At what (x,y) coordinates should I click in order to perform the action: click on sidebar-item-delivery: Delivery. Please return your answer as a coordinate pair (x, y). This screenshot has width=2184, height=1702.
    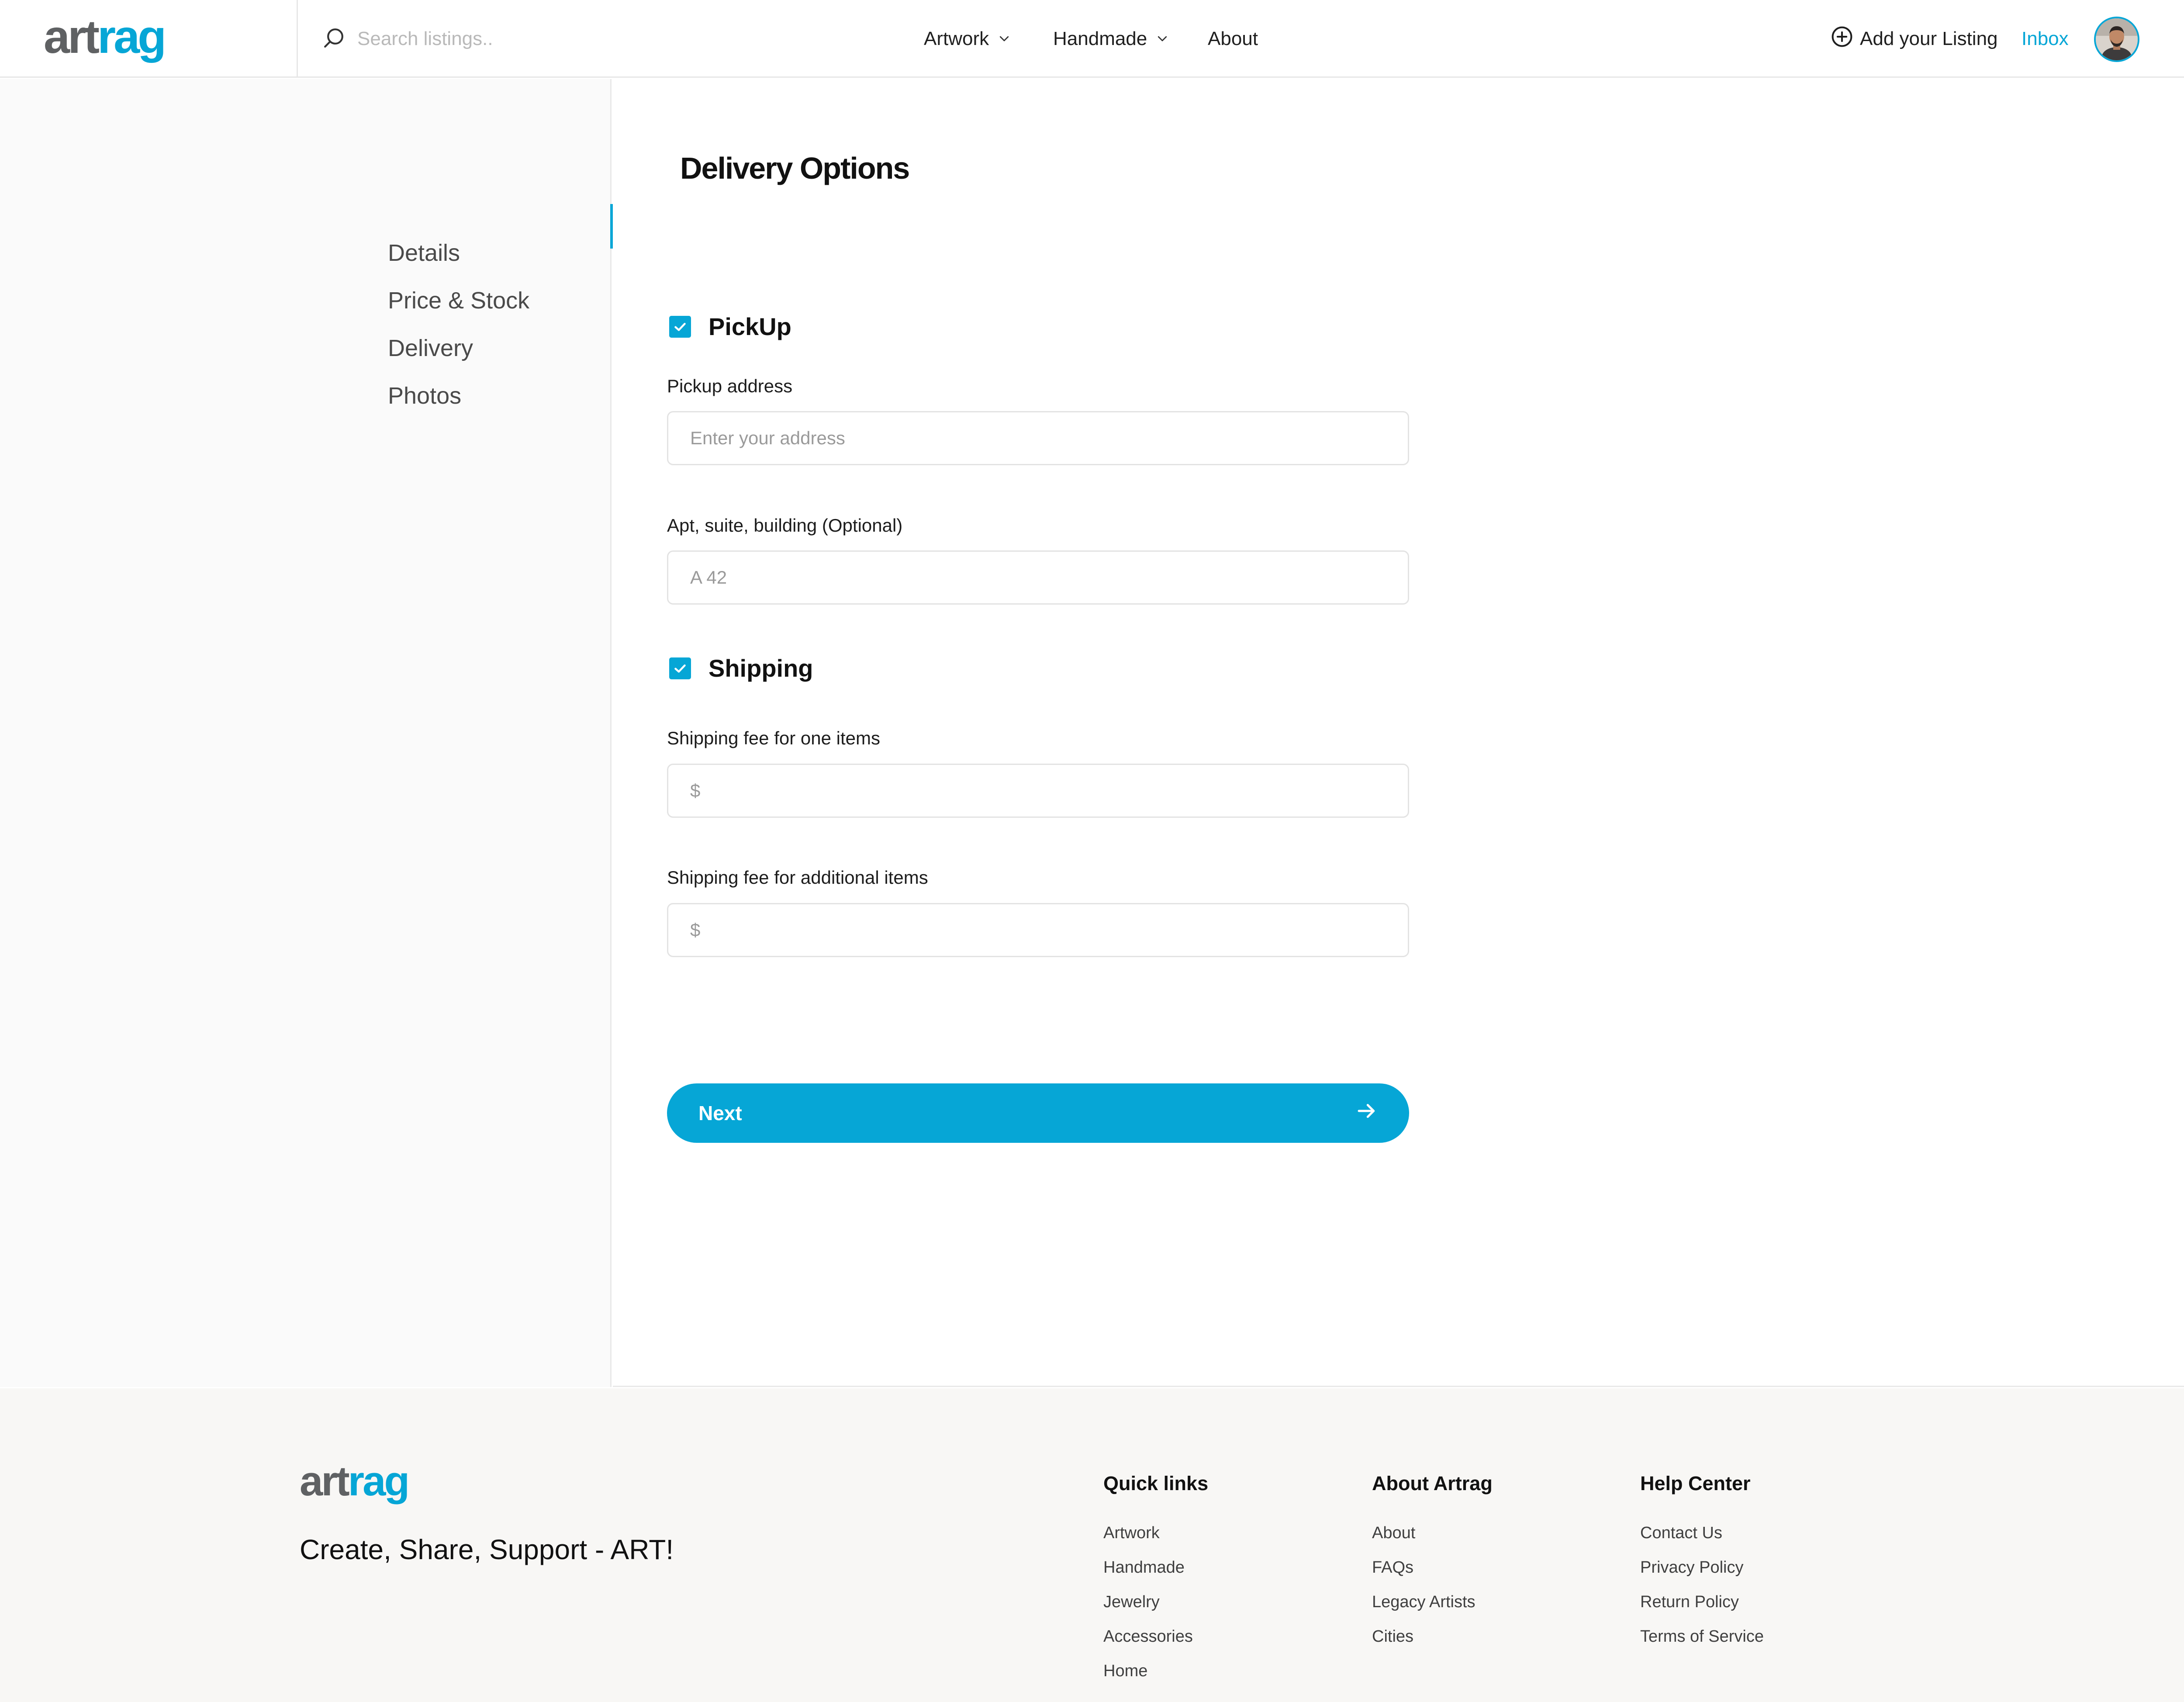
    Looking at the image, I should click on (430, 348).